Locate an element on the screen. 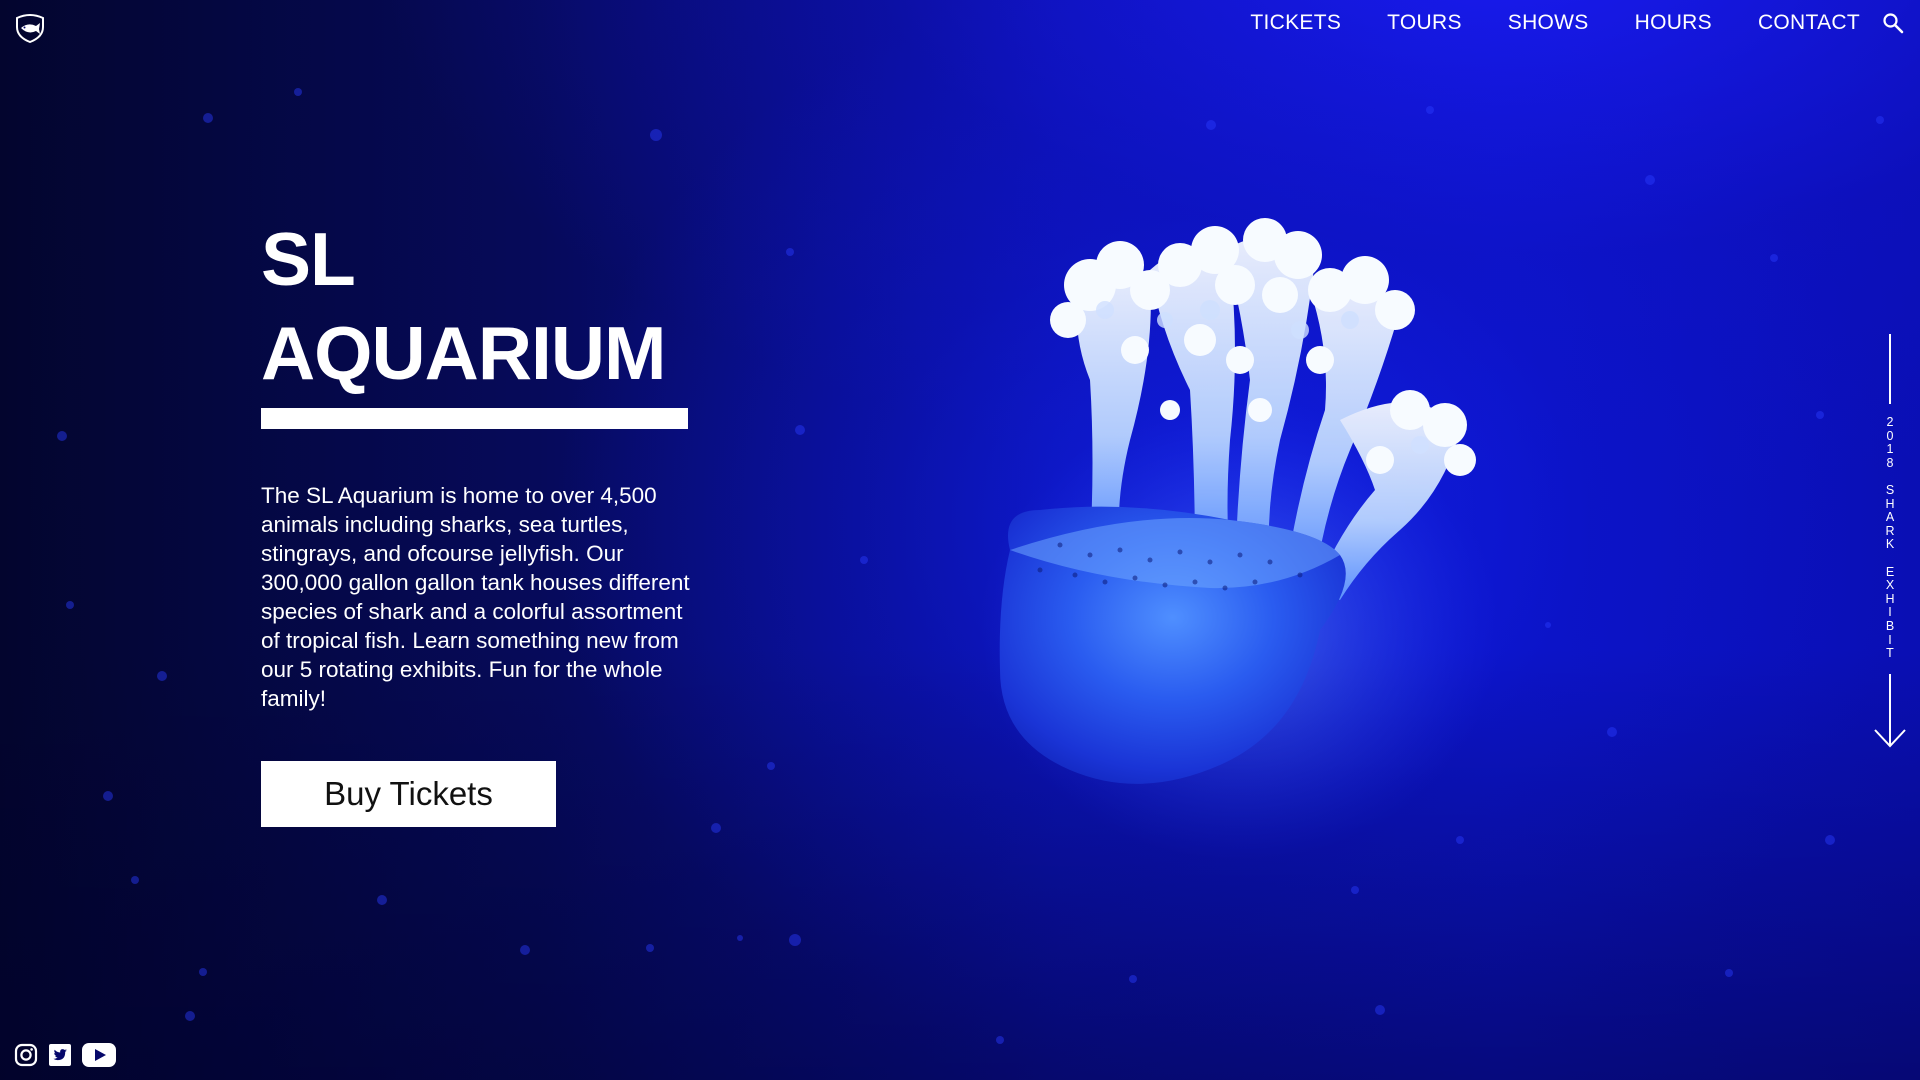 The height and width of the screenshot is (1080, 1920). arrow-down-icon is located at coordinates (1890, 711).